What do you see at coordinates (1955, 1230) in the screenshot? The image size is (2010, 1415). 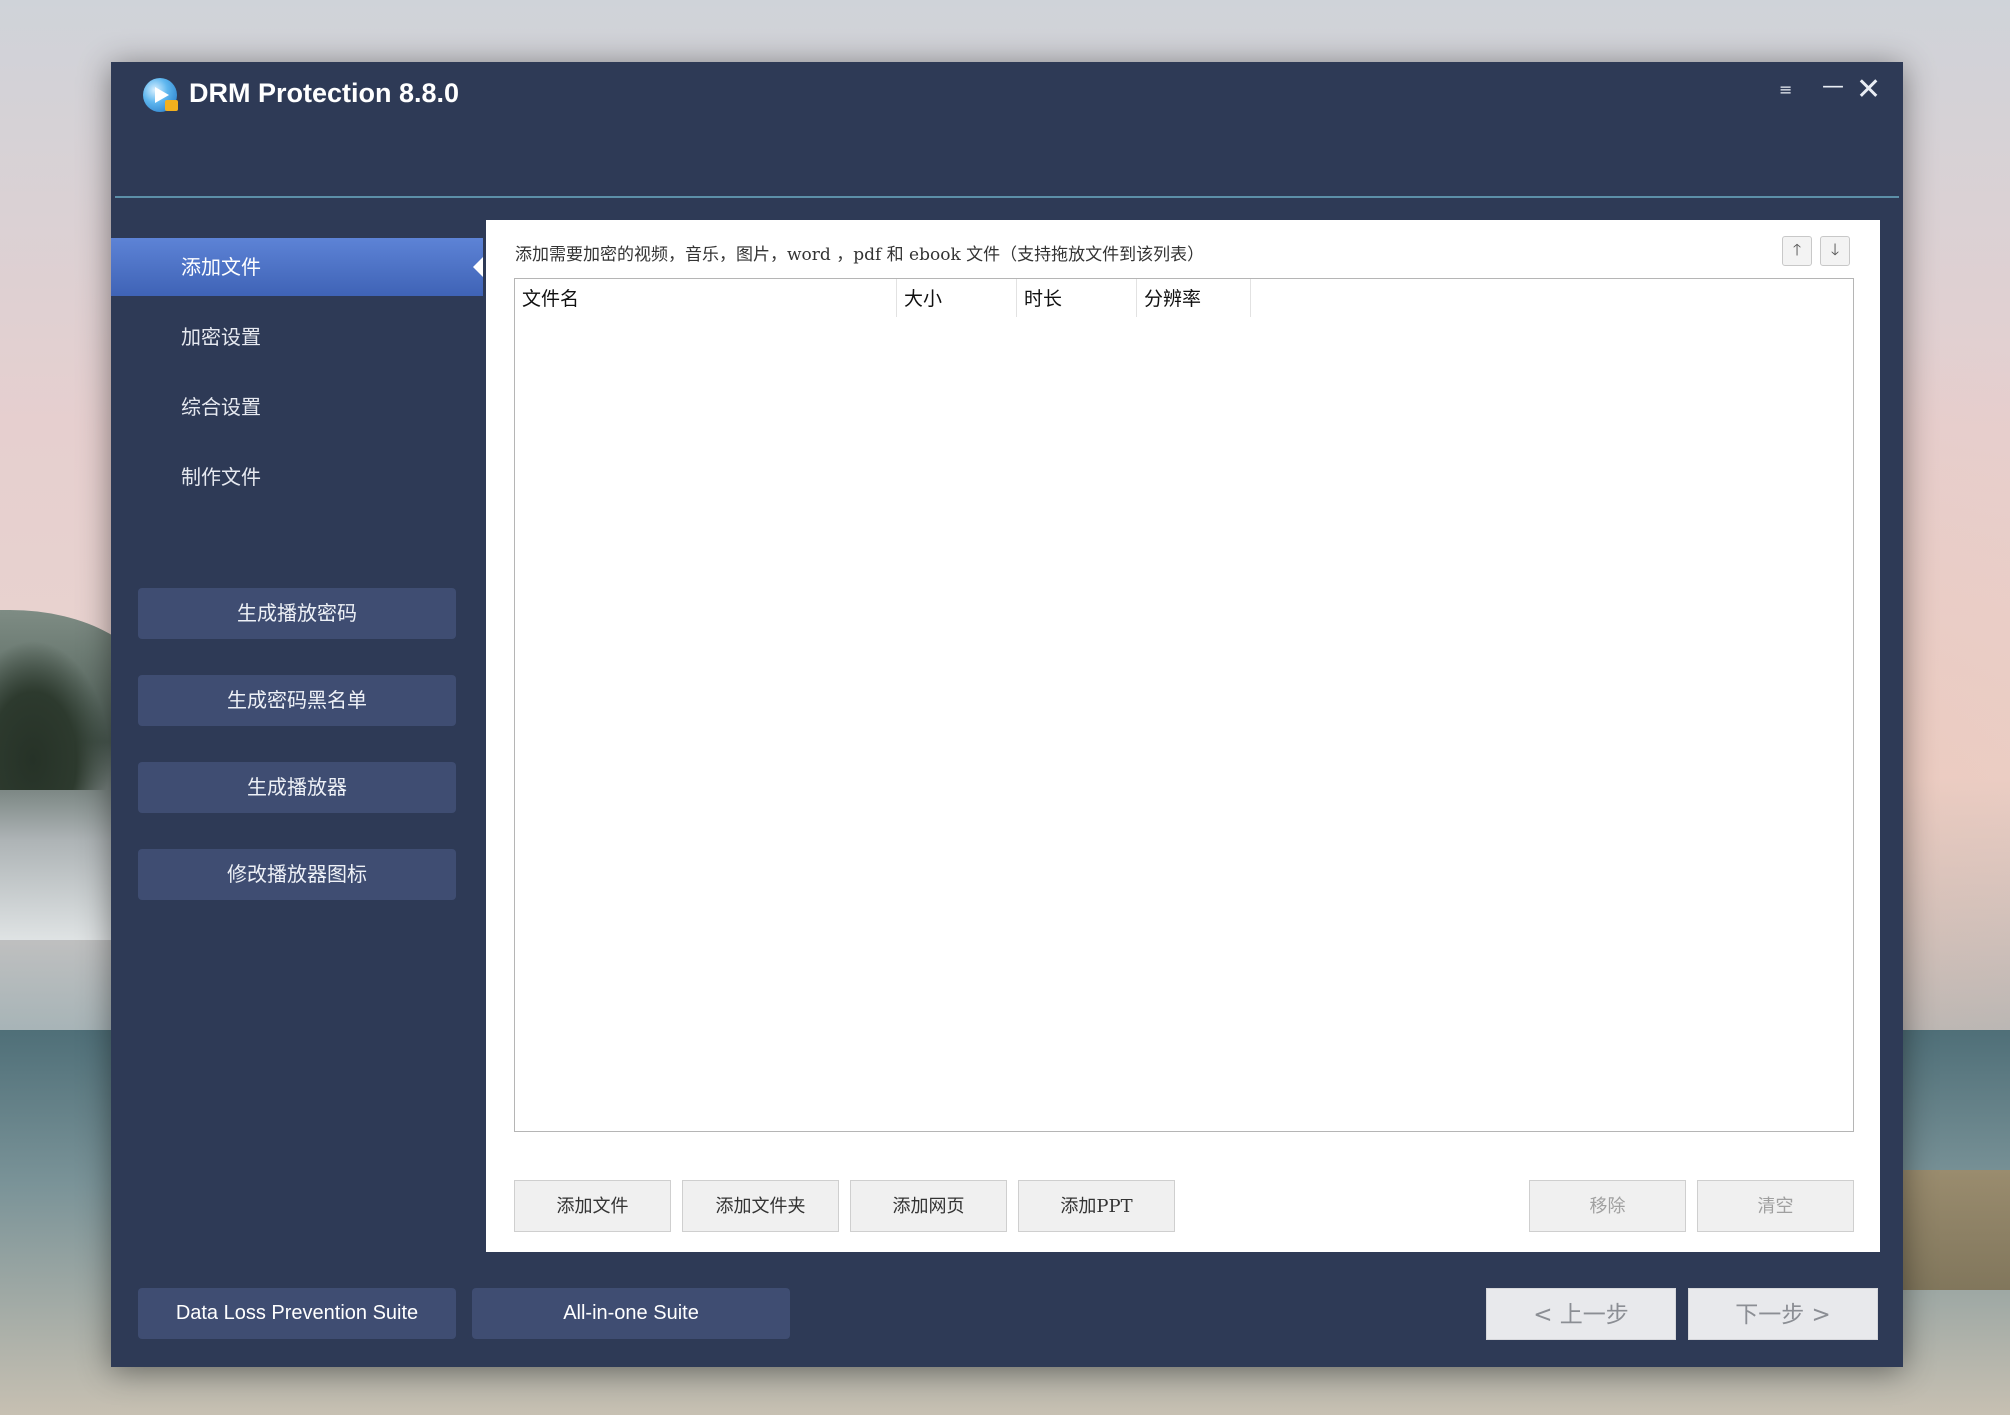 I see `background-reeds` at bounding box center [1955, 1230].